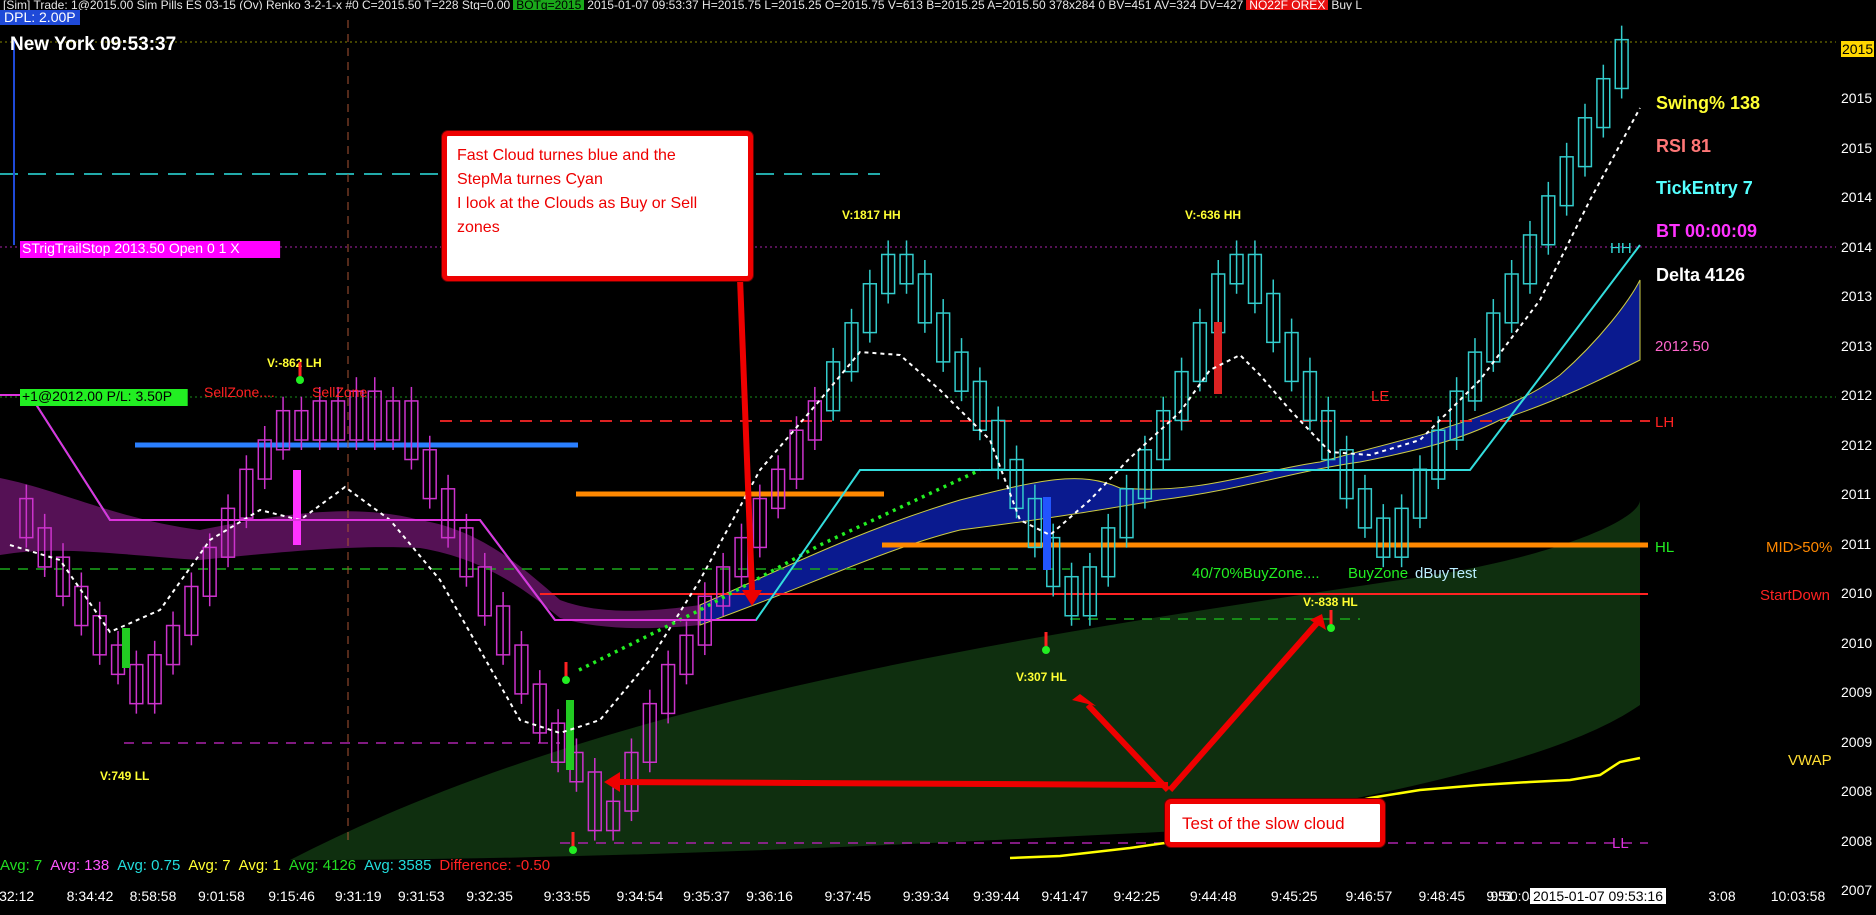 The image size is (1876, 915). Describe the element at coordinates (1330, 602) in the screenshot. I see `chart-label-v-hl2: V:-838 HL` at that location.